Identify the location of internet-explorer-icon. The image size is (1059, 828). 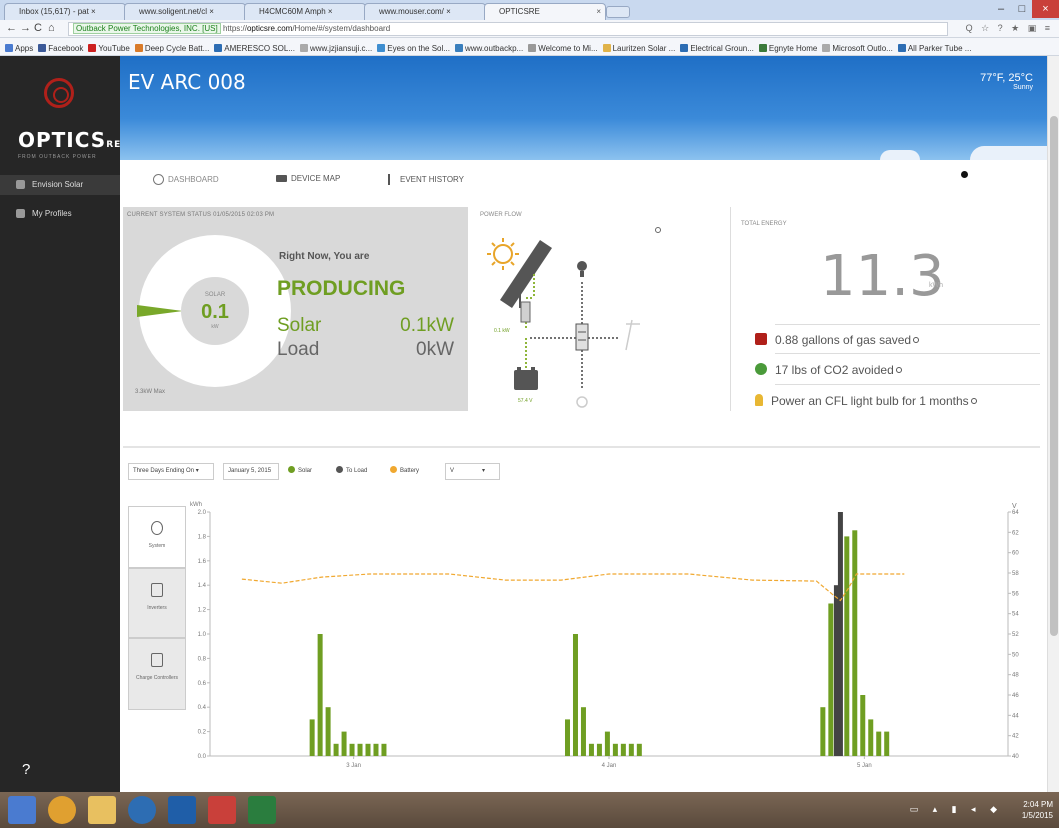
(142, 810).